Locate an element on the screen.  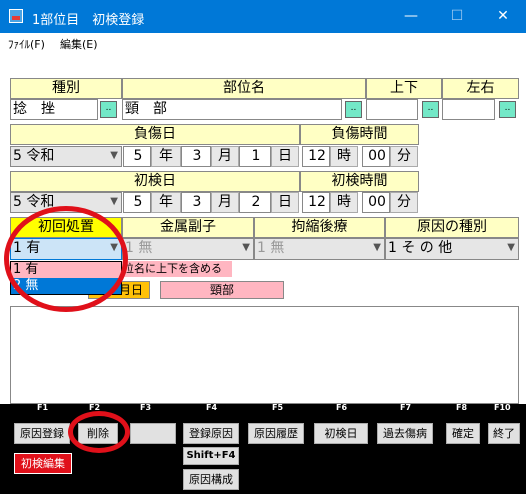
highlight-circle-delete is located at coordinates (99, 432).